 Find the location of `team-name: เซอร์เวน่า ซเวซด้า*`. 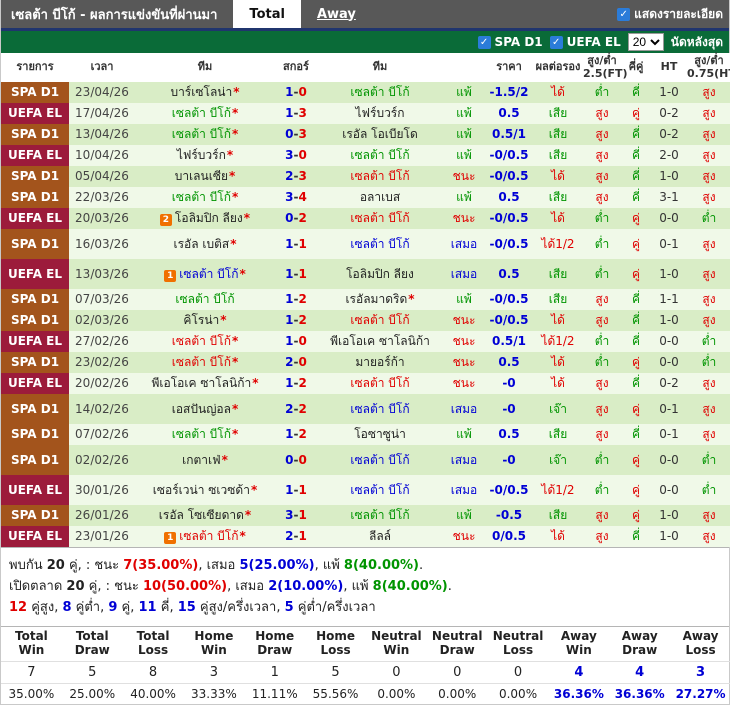

team-name: เซอร์เวน่า ซเวซด้า* is located at coordinates (205, 490).